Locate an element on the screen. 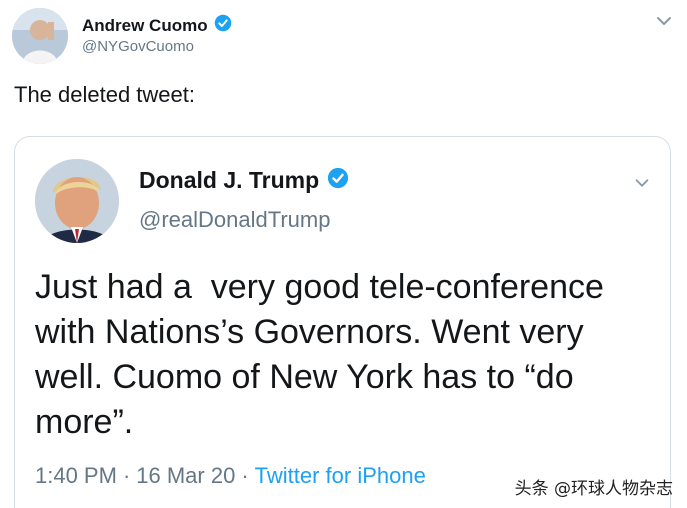 Image resolution: width=687 pixels, height=508 pixels. watermark: 头条 @环球人物杂志 is located at coordinates (593, 489).